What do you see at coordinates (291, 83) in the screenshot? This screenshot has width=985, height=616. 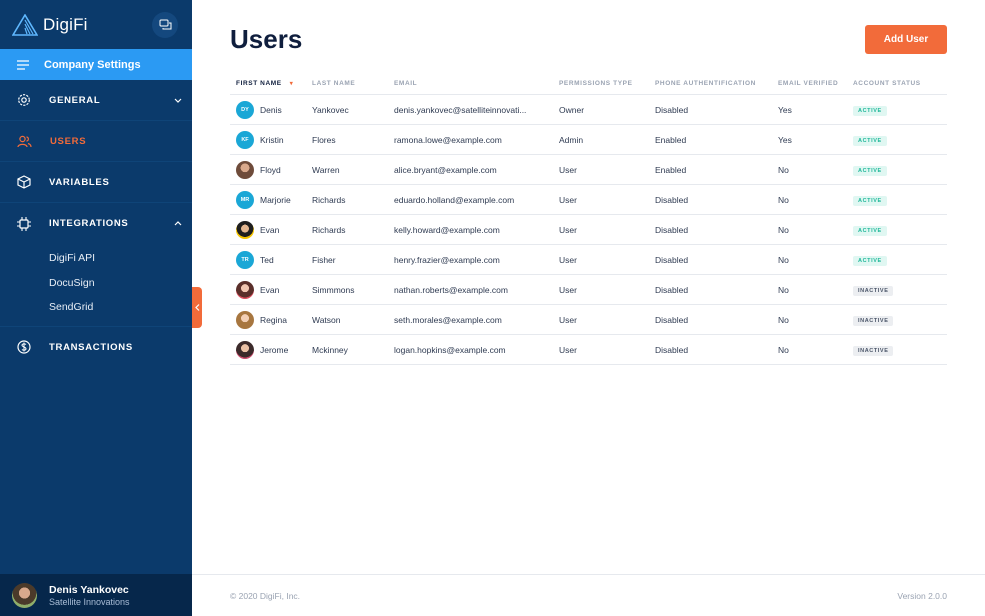 I see `sort-arrow-icon: ▾` at bounding box center [291, 83].